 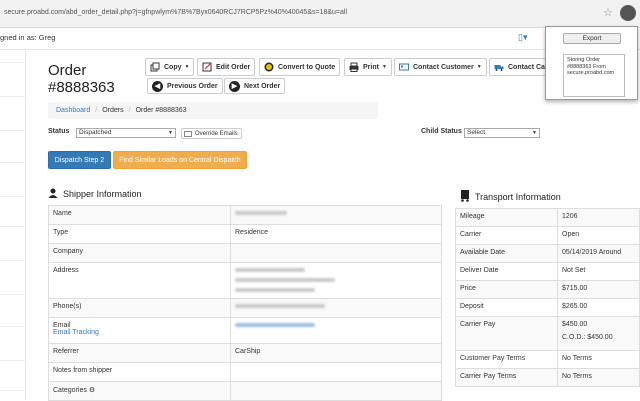 I want to click on convert-to-quote-button: Convert to Quote, so click(x=300, y=67).